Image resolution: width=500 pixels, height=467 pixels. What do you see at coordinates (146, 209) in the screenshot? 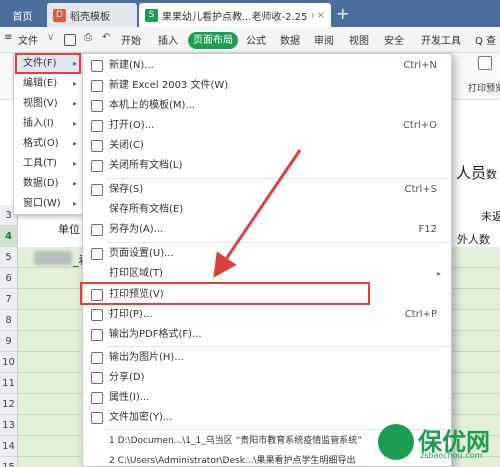
I see `menu-label: 保存所有文档(E)` at bounding box center [146, 209].